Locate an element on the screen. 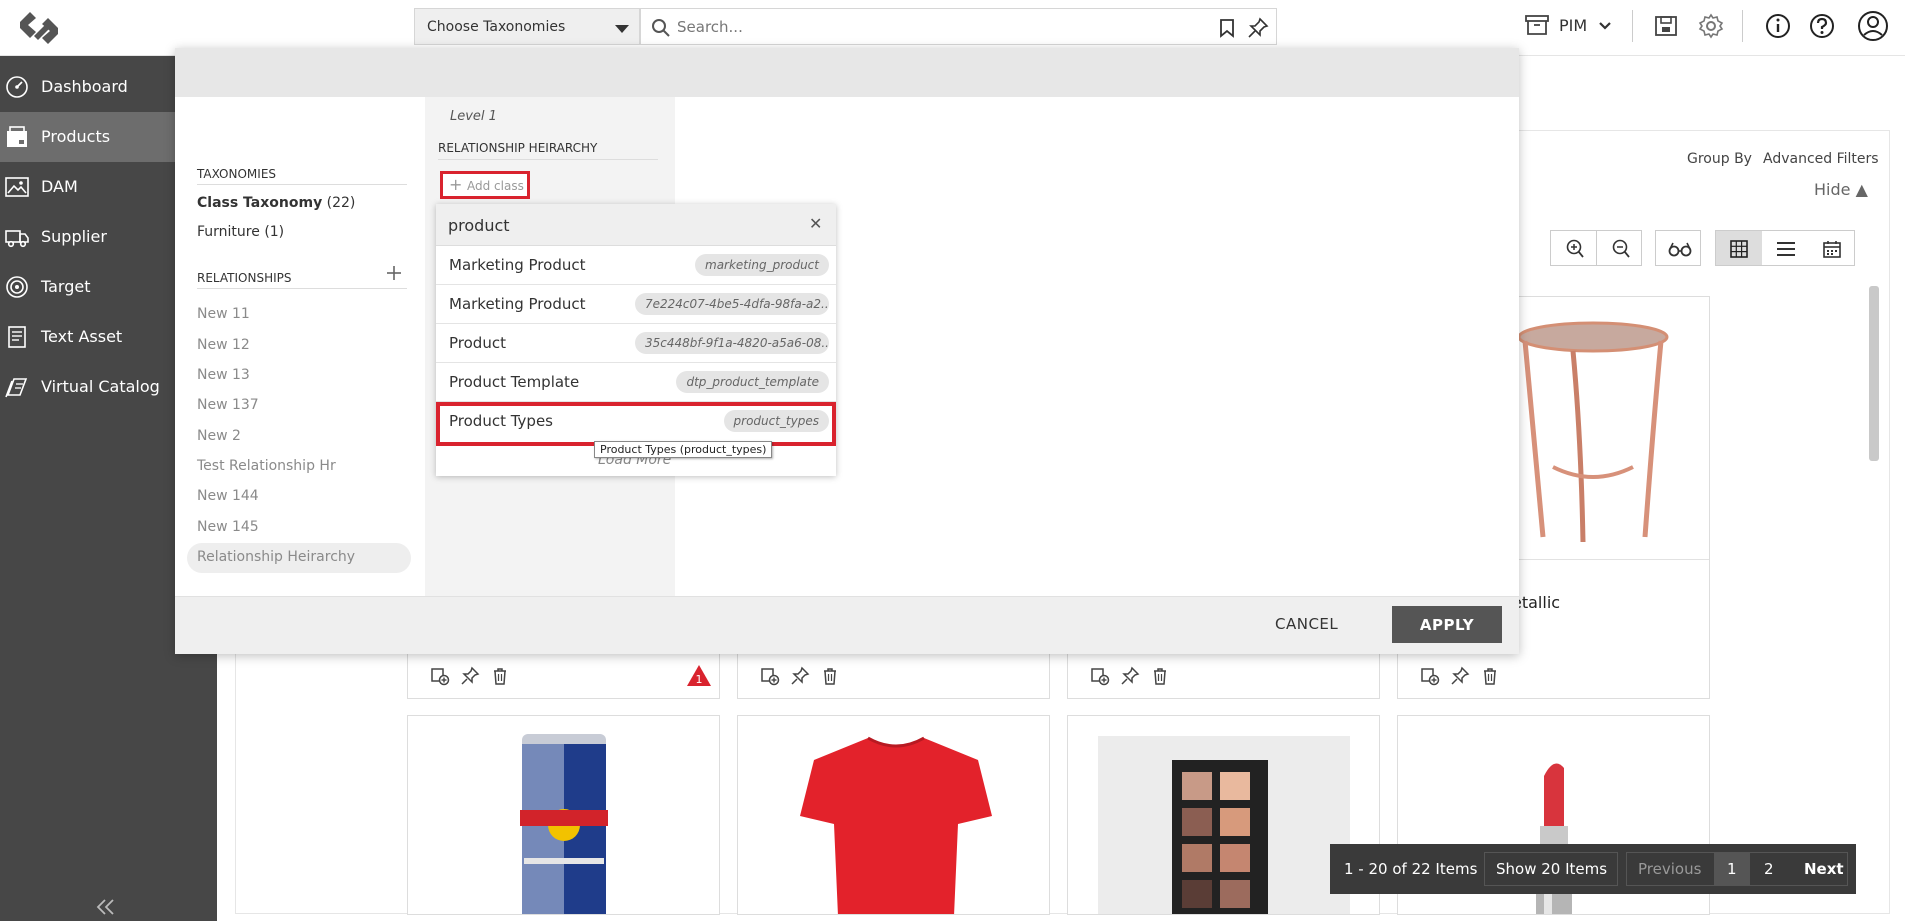 The height and width of the screenshot is (921, 1905). close-icon: ✕ is located at coordinates (815, 223).